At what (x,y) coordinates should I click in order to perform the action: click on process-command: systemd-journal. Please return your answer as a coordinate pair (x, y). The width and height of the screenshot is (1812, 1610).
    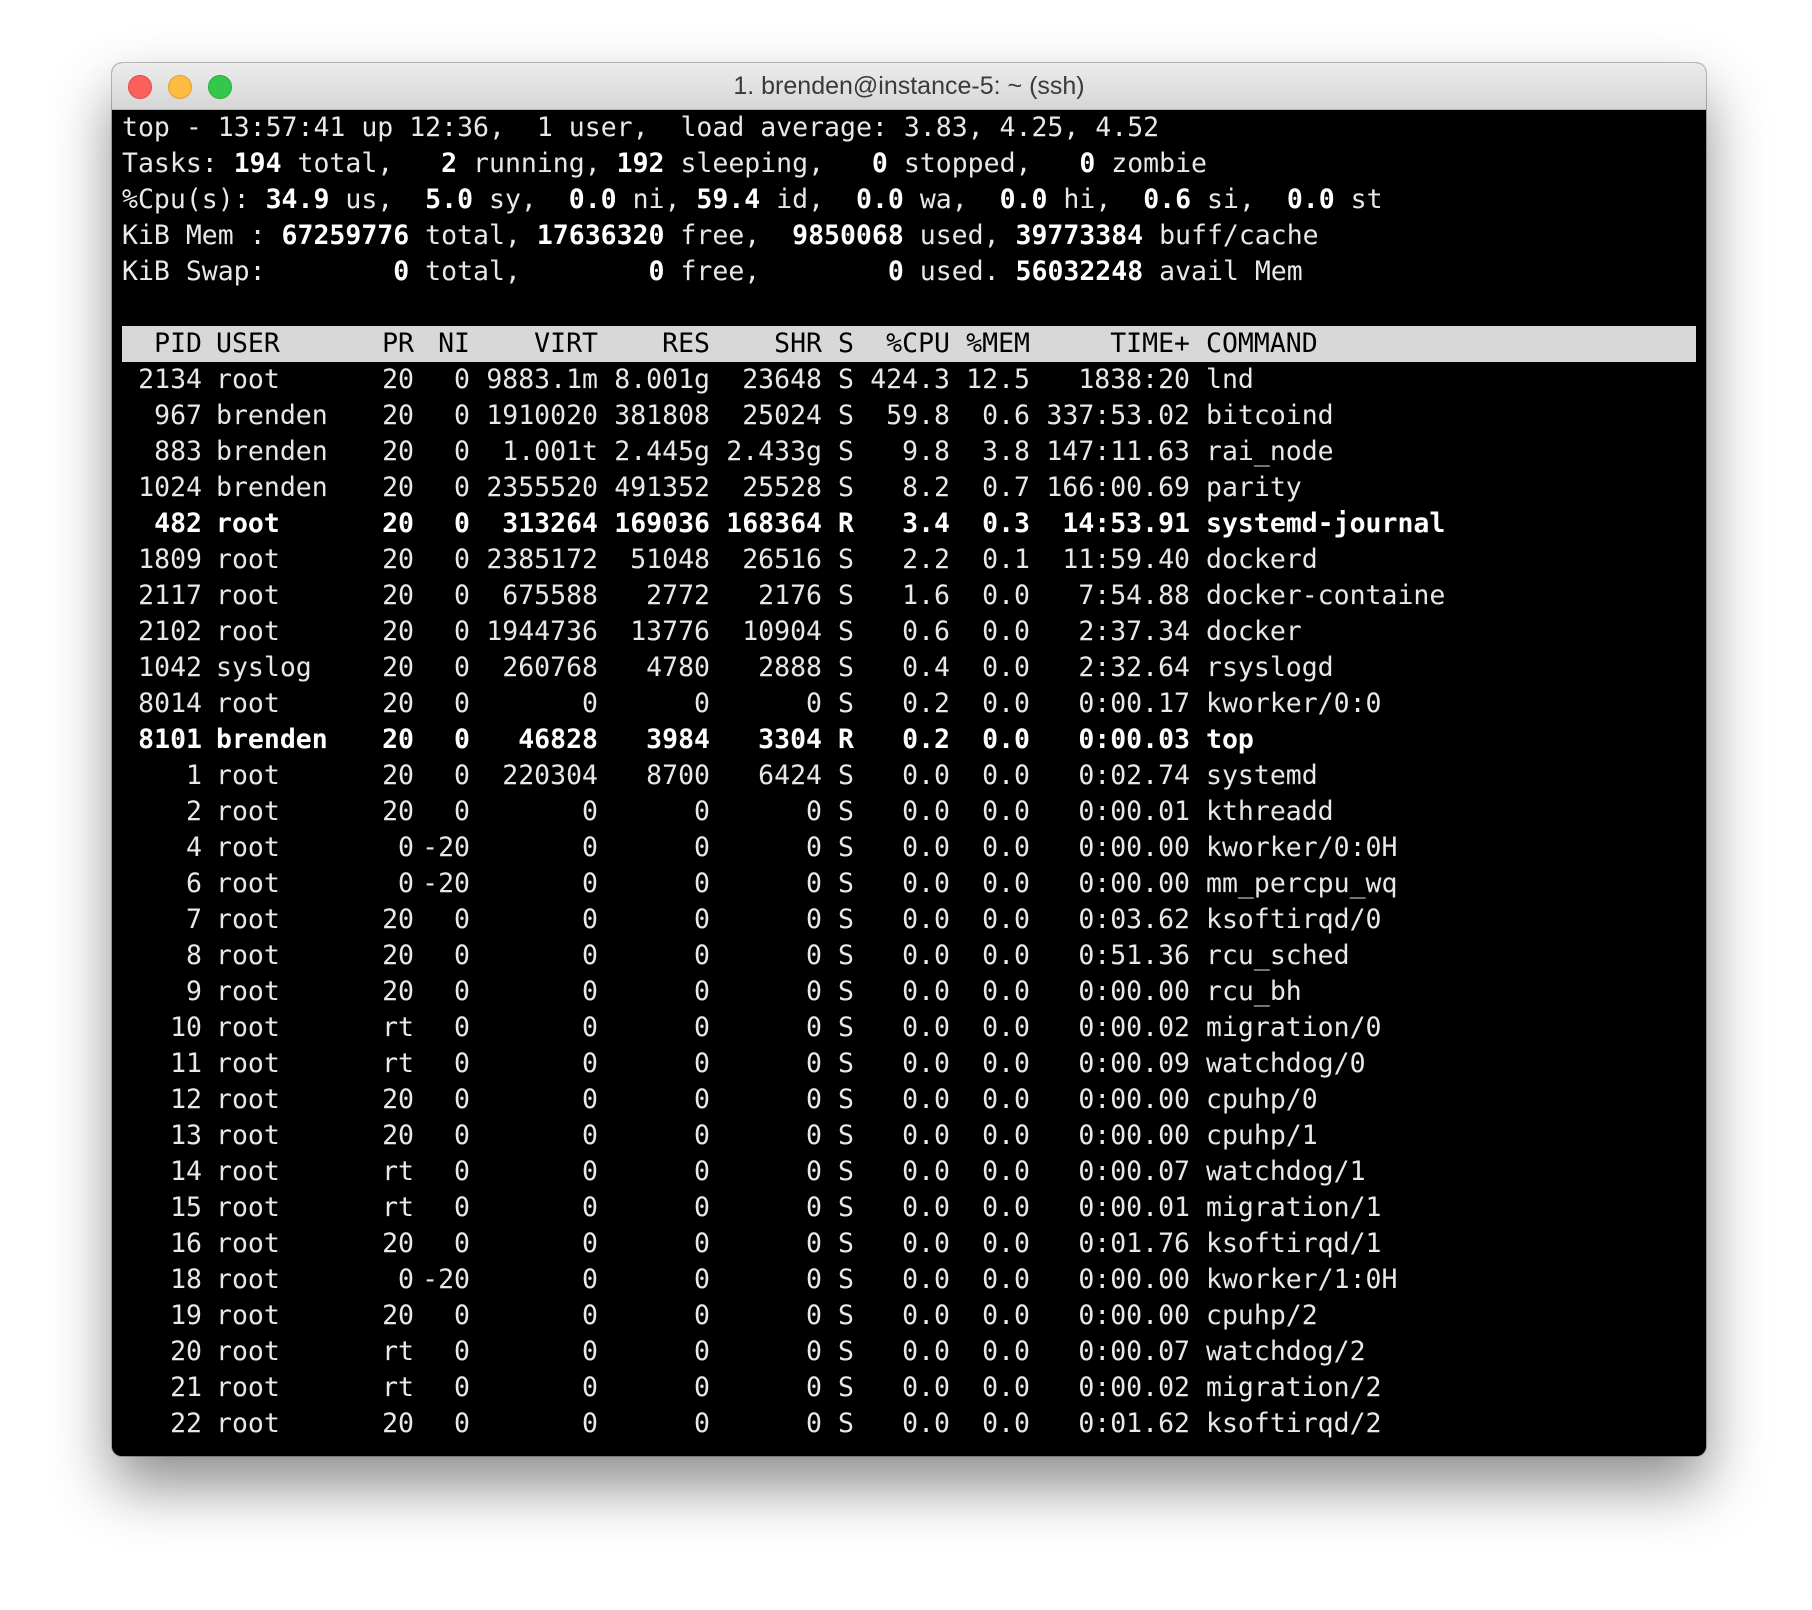
    Looking at the image, I should click on (1326, 523).